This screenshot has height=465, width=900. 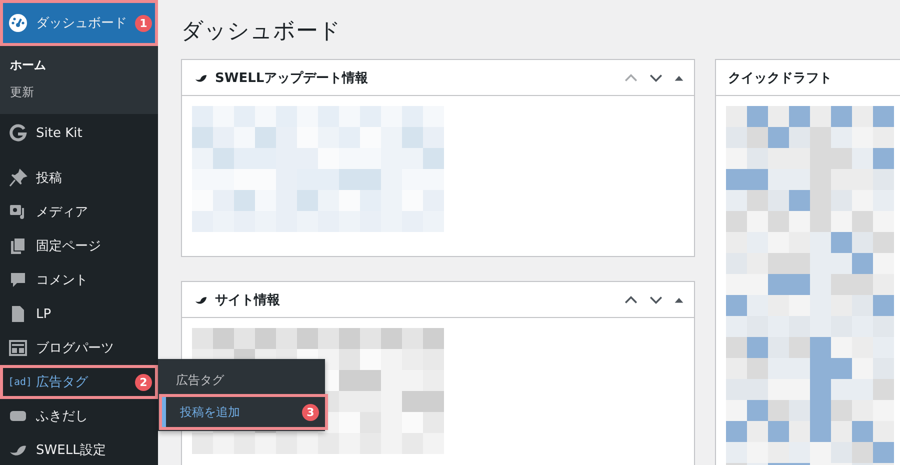 What do you see at coordinates (79, 348) in the screenshot?
I see `menu-item: ブログパーツ` at bounding box center [79, 348].